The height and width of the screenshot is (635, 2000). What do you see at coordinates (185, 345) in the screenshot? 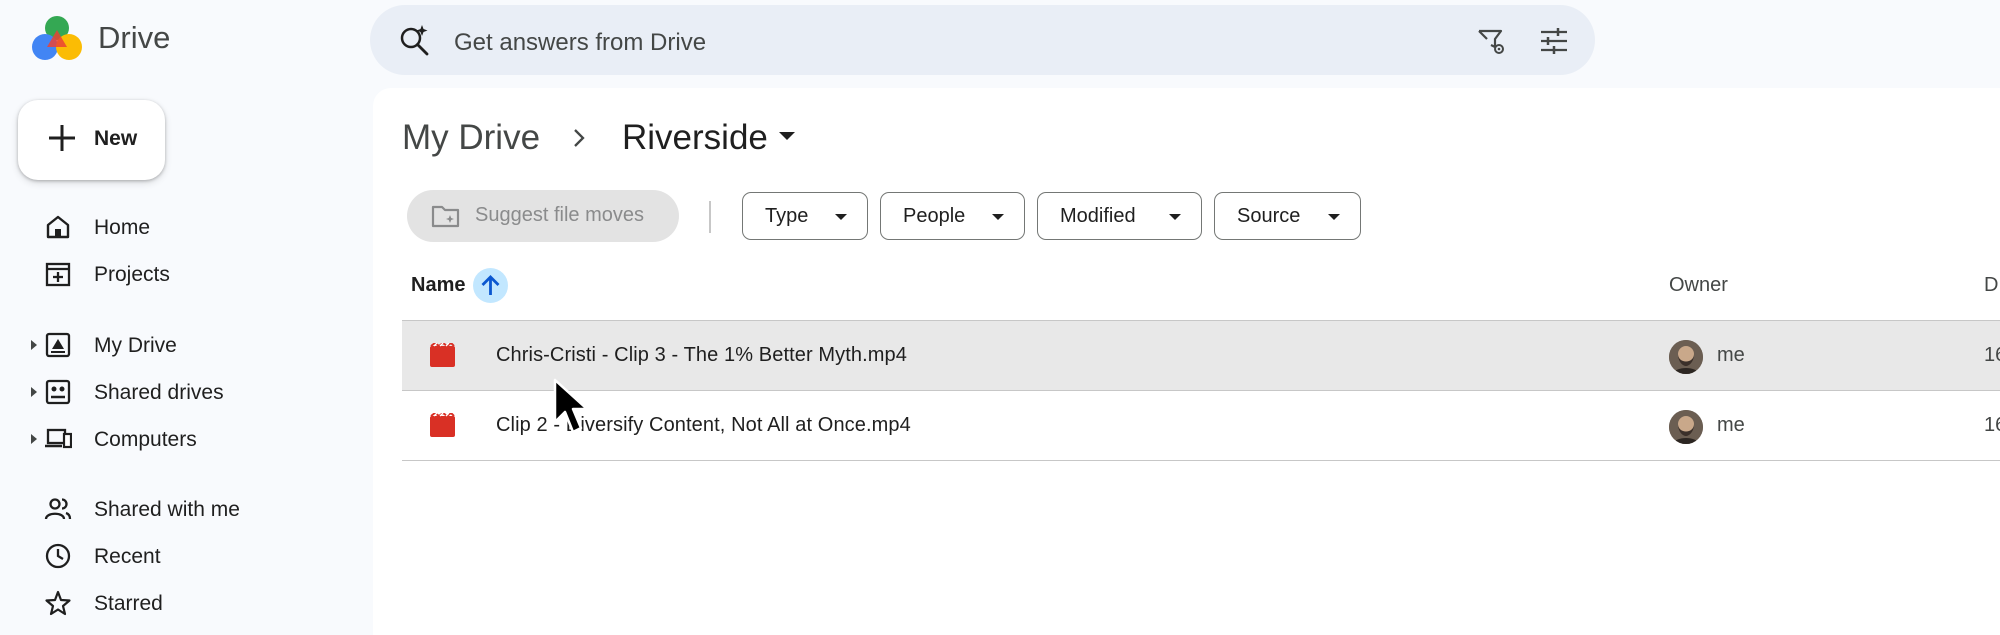
I see `sidebar-item-my-drive: My Drive` at bounding box center [185, 345].